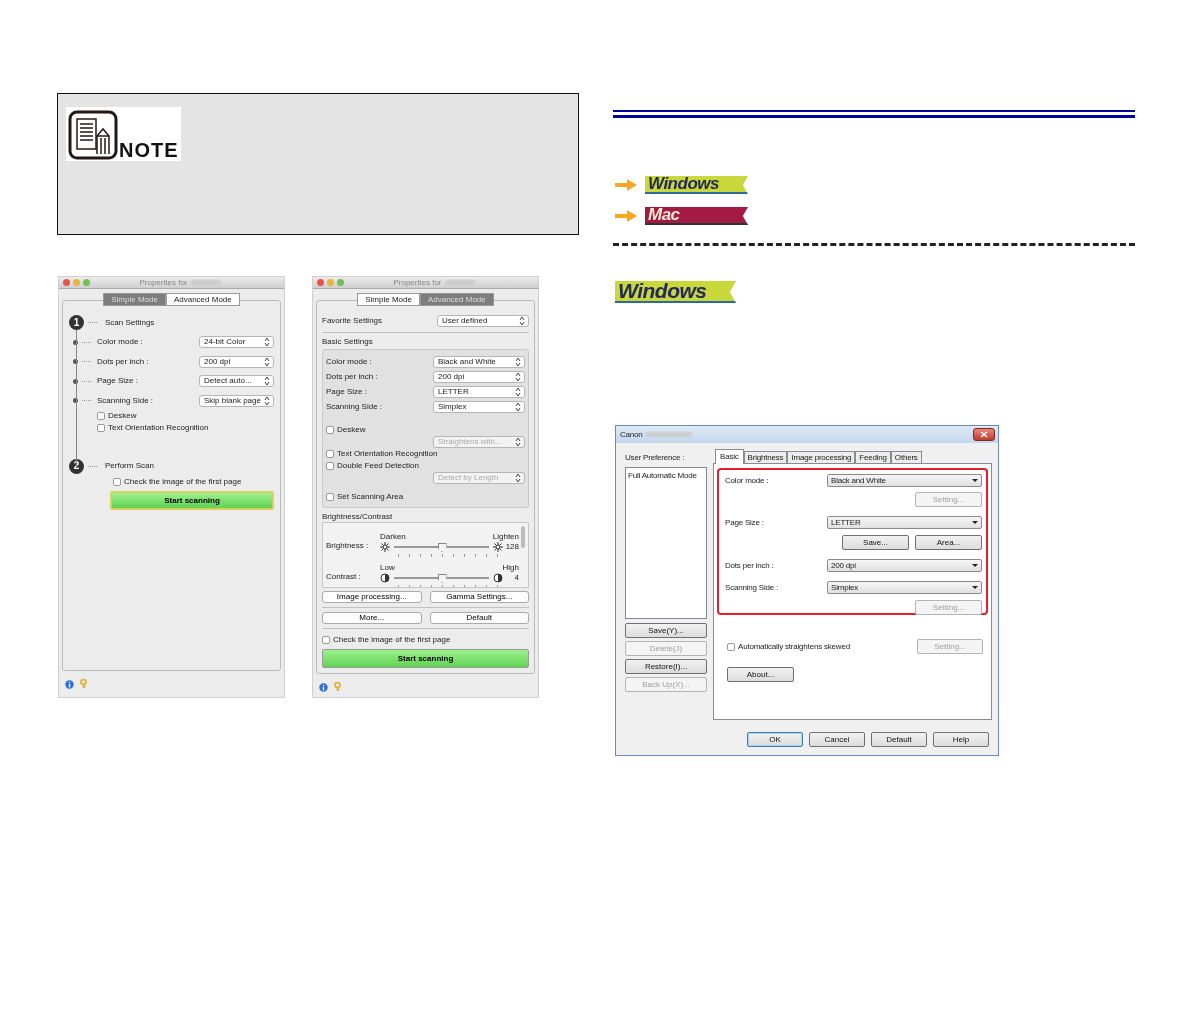 This screenshot has width=1191, height=1021. What do you see at coordinates (130, 322) in the screenshot?
I see `step-label: Scan Settings` at bounding box center [130, 322].